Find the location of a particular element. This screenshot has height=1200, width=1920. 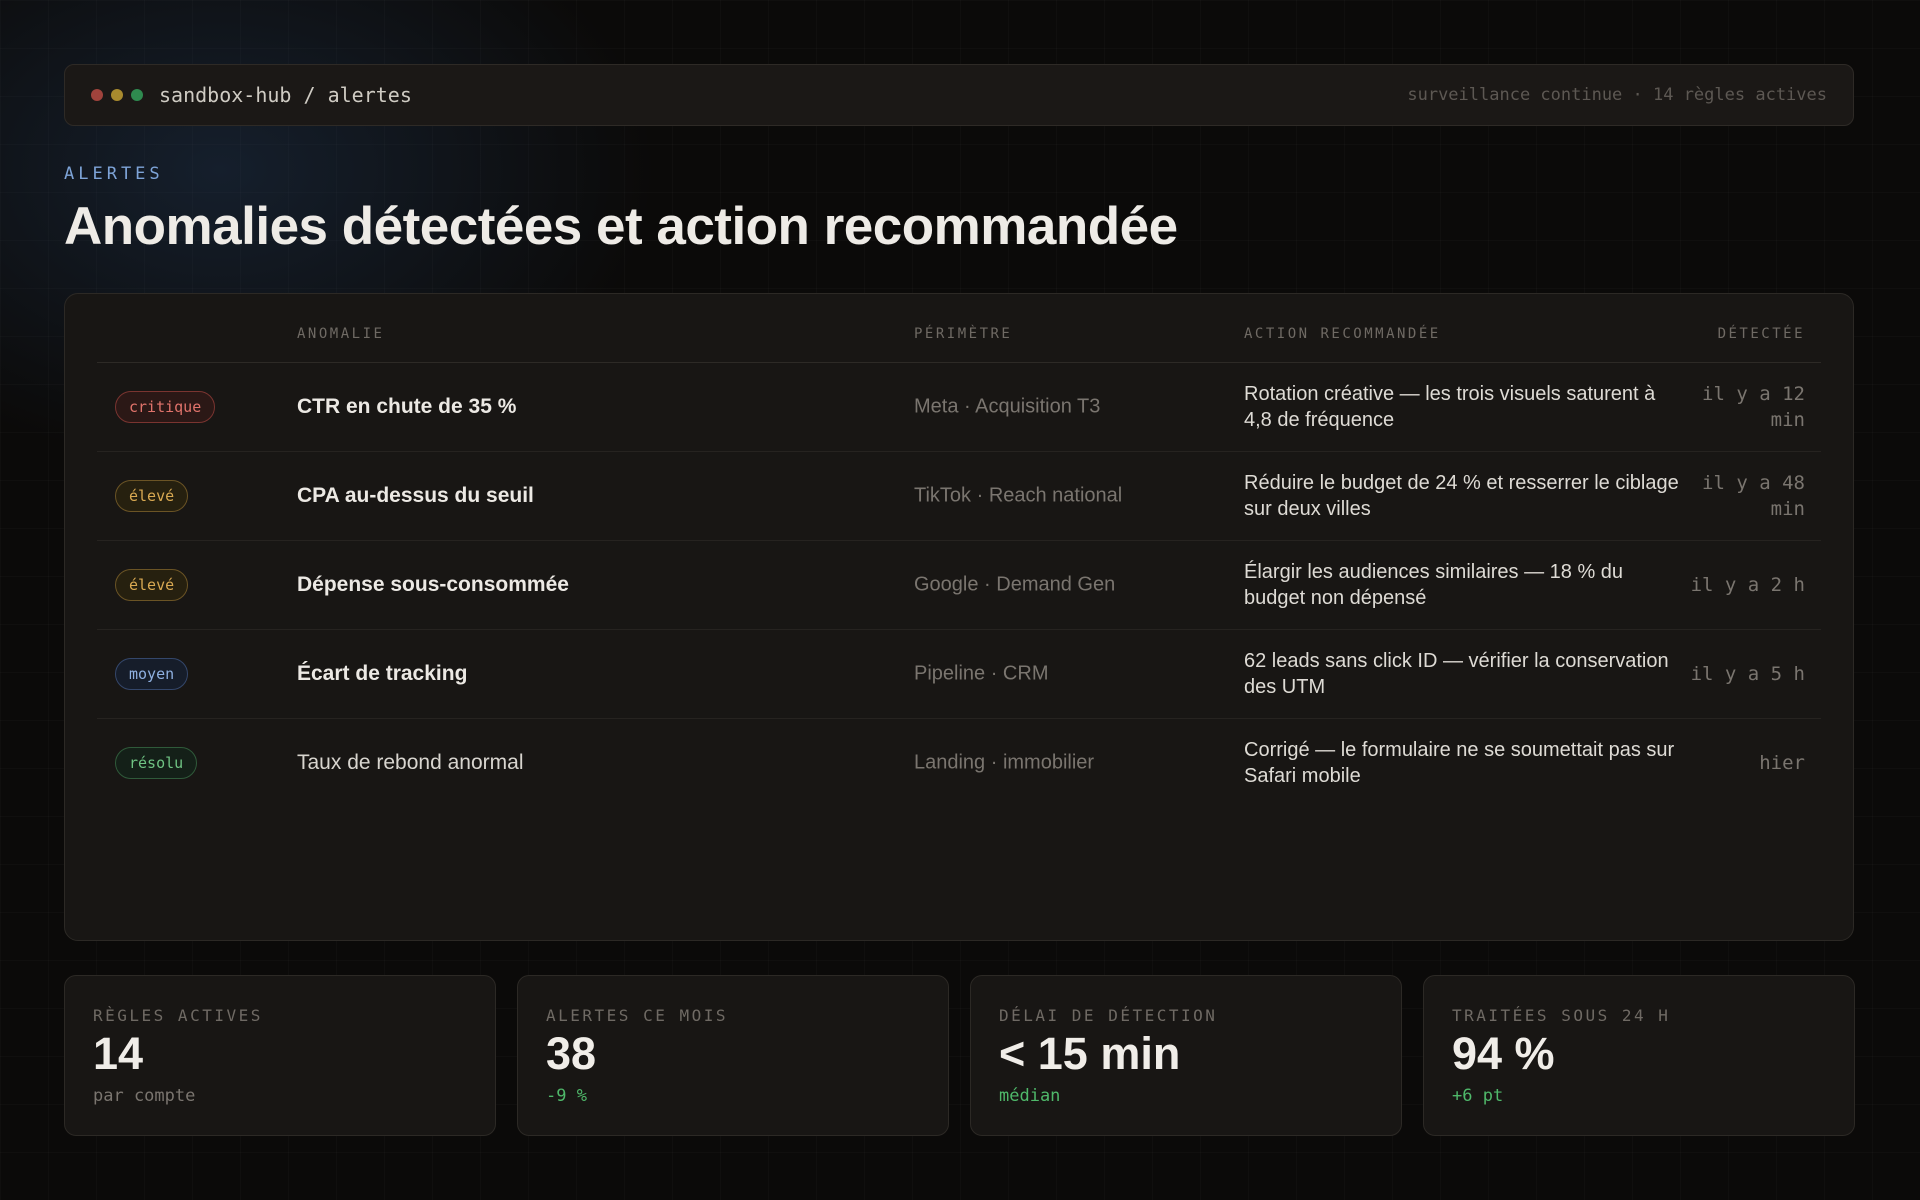

kpi-label: DÉLAI DE DÉTECTION is located at coordinates (1108, 1015).